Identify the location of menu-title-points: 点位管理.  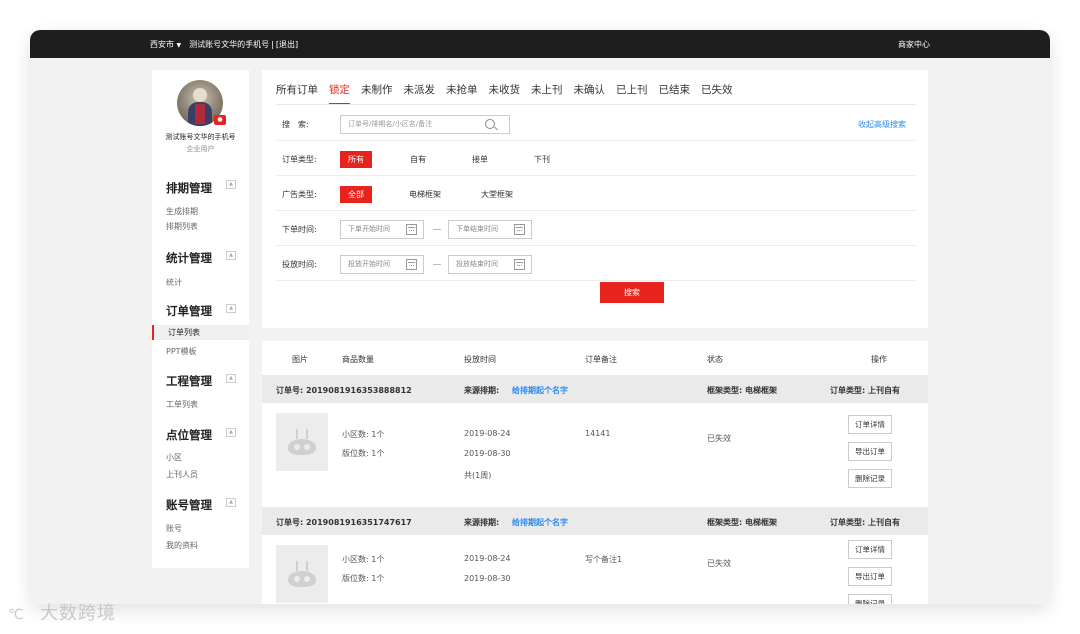
(189, 435).